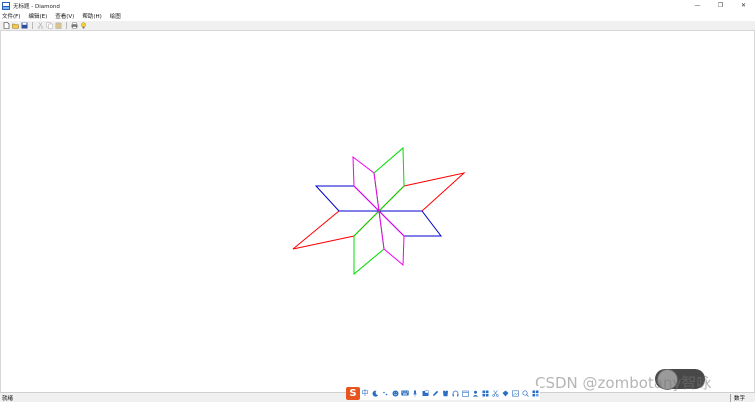  I want to click on copy-icon, so click(49, 25).